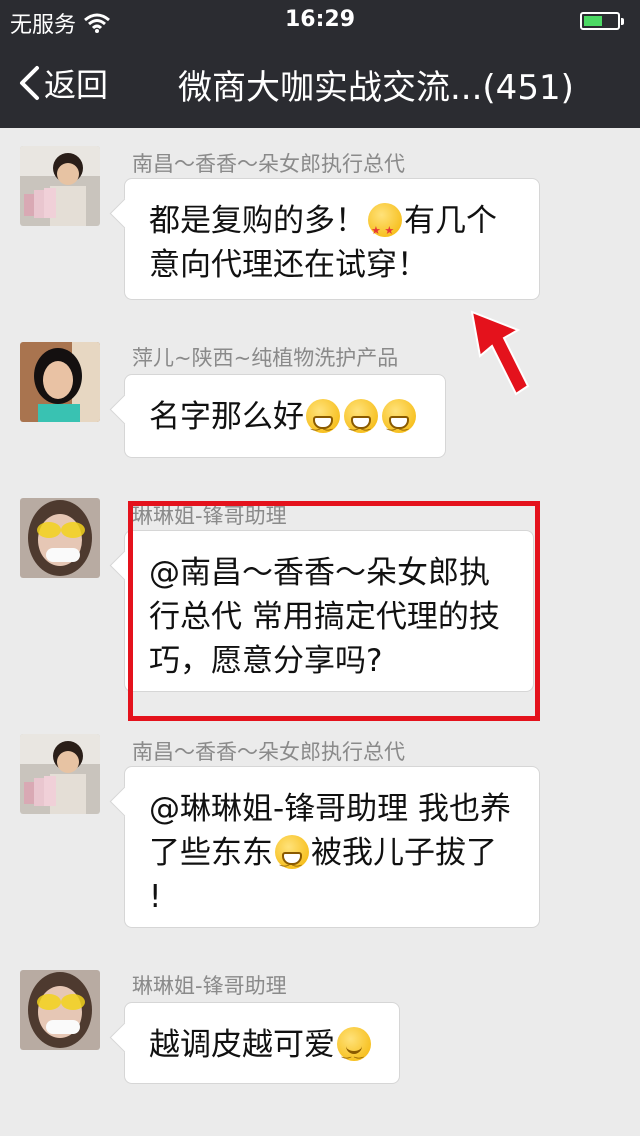  Describe the element at coordinates (376, 84) in the screenshot. I see `chat-title: 微商大咖实战交流...(451)` at that location.